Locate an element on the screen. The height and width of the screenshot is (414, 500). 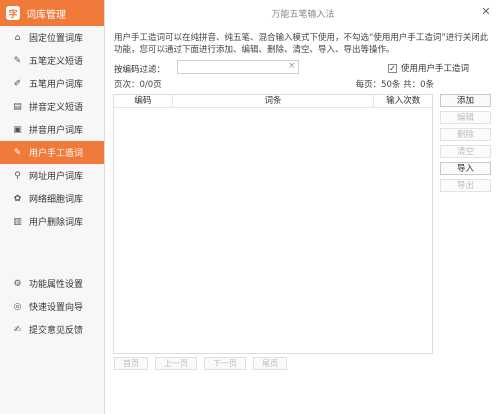
export-button: 导出 is located at coordinates (465, 185).